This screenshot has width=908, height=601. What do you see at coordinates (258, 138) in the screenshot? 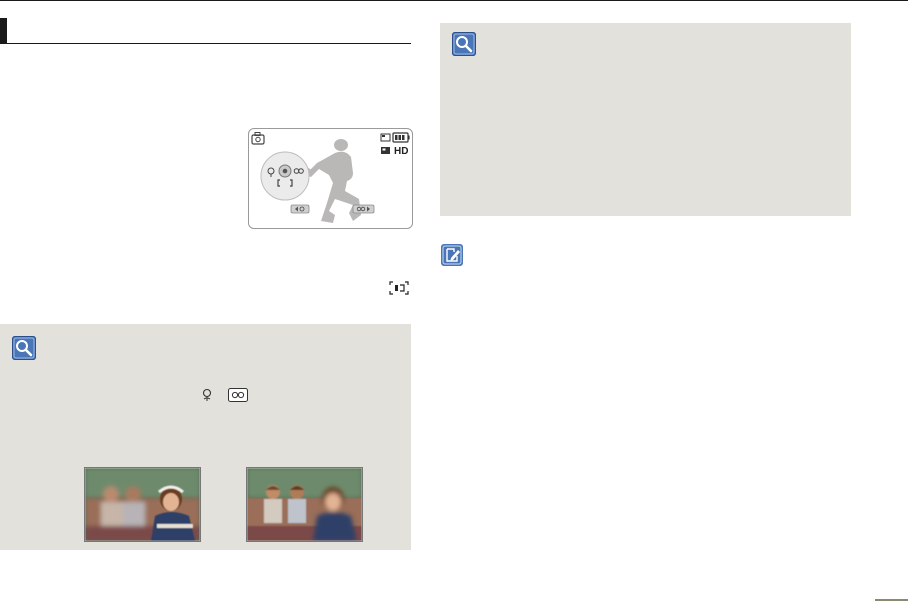
I see `scene-mode-icon` at bounding box center [258, 138].